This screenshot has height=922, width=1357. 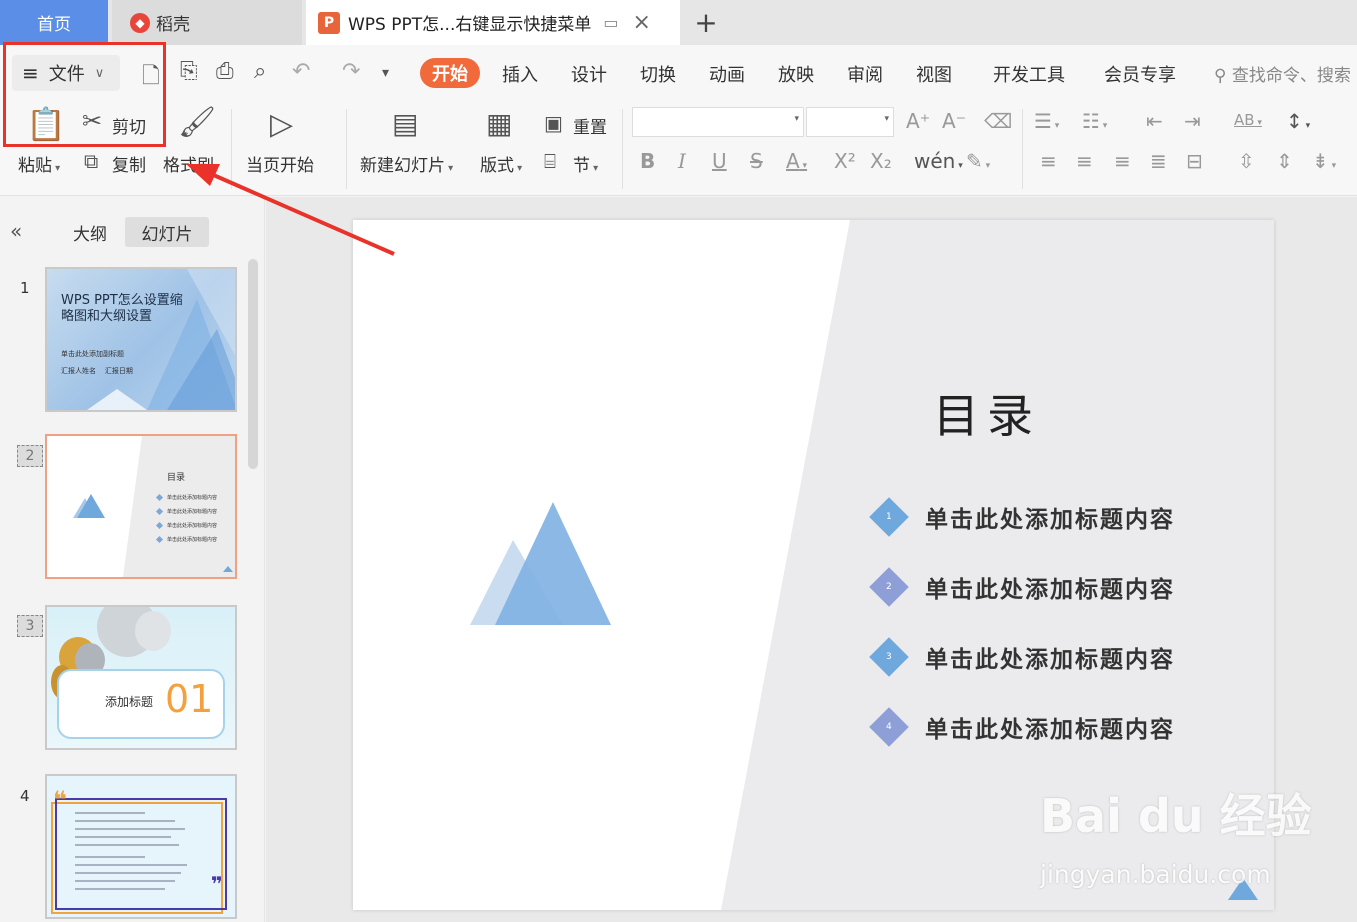 I want to click on toc-item: 3 单击此处添加标题内容, so click(x=1022, y=657).